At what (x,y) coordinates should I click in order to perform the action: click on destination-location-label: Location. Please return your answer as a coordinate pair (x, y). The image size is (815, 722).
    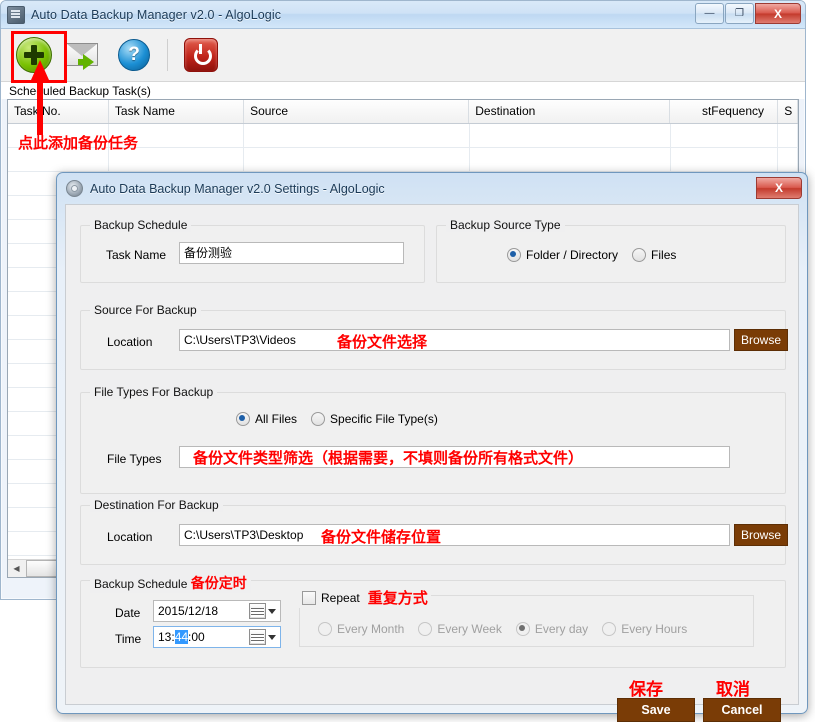
    Looking at the image, I should click on (130, 537).